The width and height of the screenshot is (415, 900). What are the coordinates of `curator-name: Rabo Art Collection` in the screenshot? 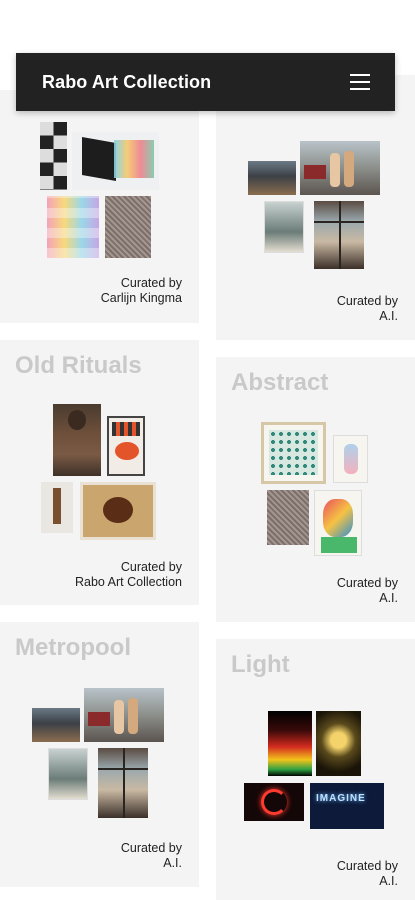 It's located at (128, 582).